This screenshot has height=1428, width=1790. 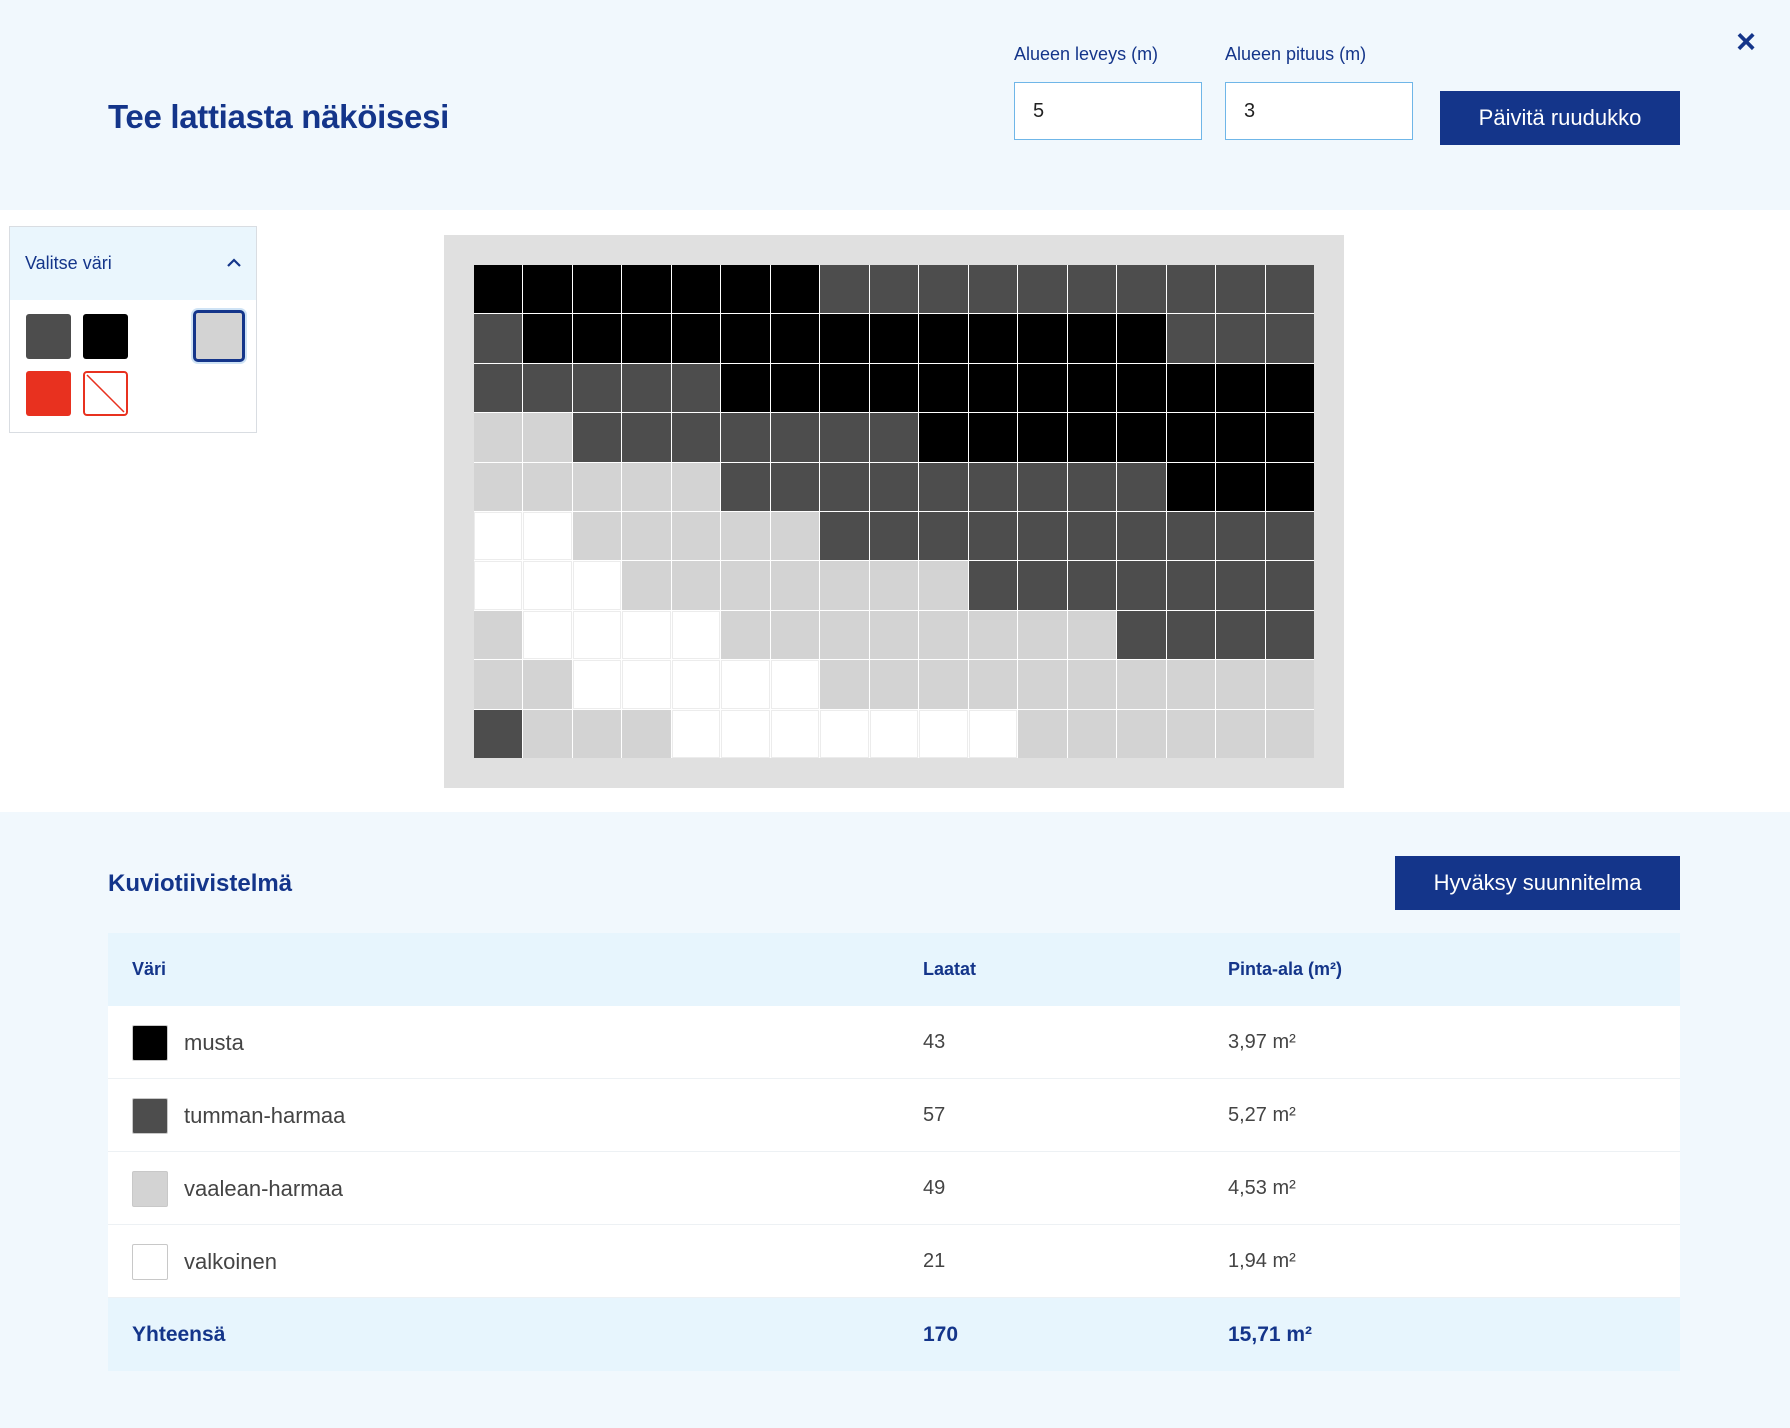 What do you see at coordinates (1108, 111) in the screenshot?
I see `width-input` at bounding box center [1108, 111].